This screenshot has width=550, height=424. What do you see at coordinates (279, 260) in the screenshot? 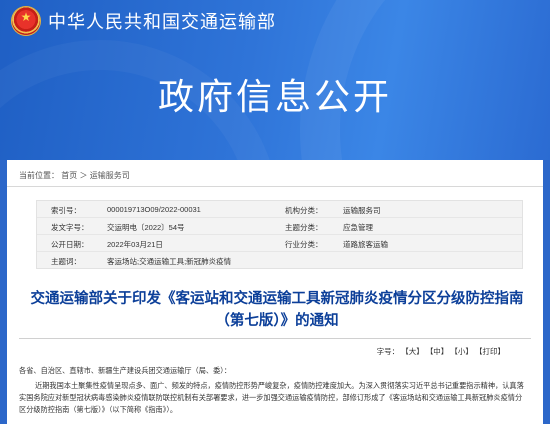
I see `meta-row: 主题词： 客运场站;交通运输工具;新冠肺炎疫情` at bounding box center [279, 260].